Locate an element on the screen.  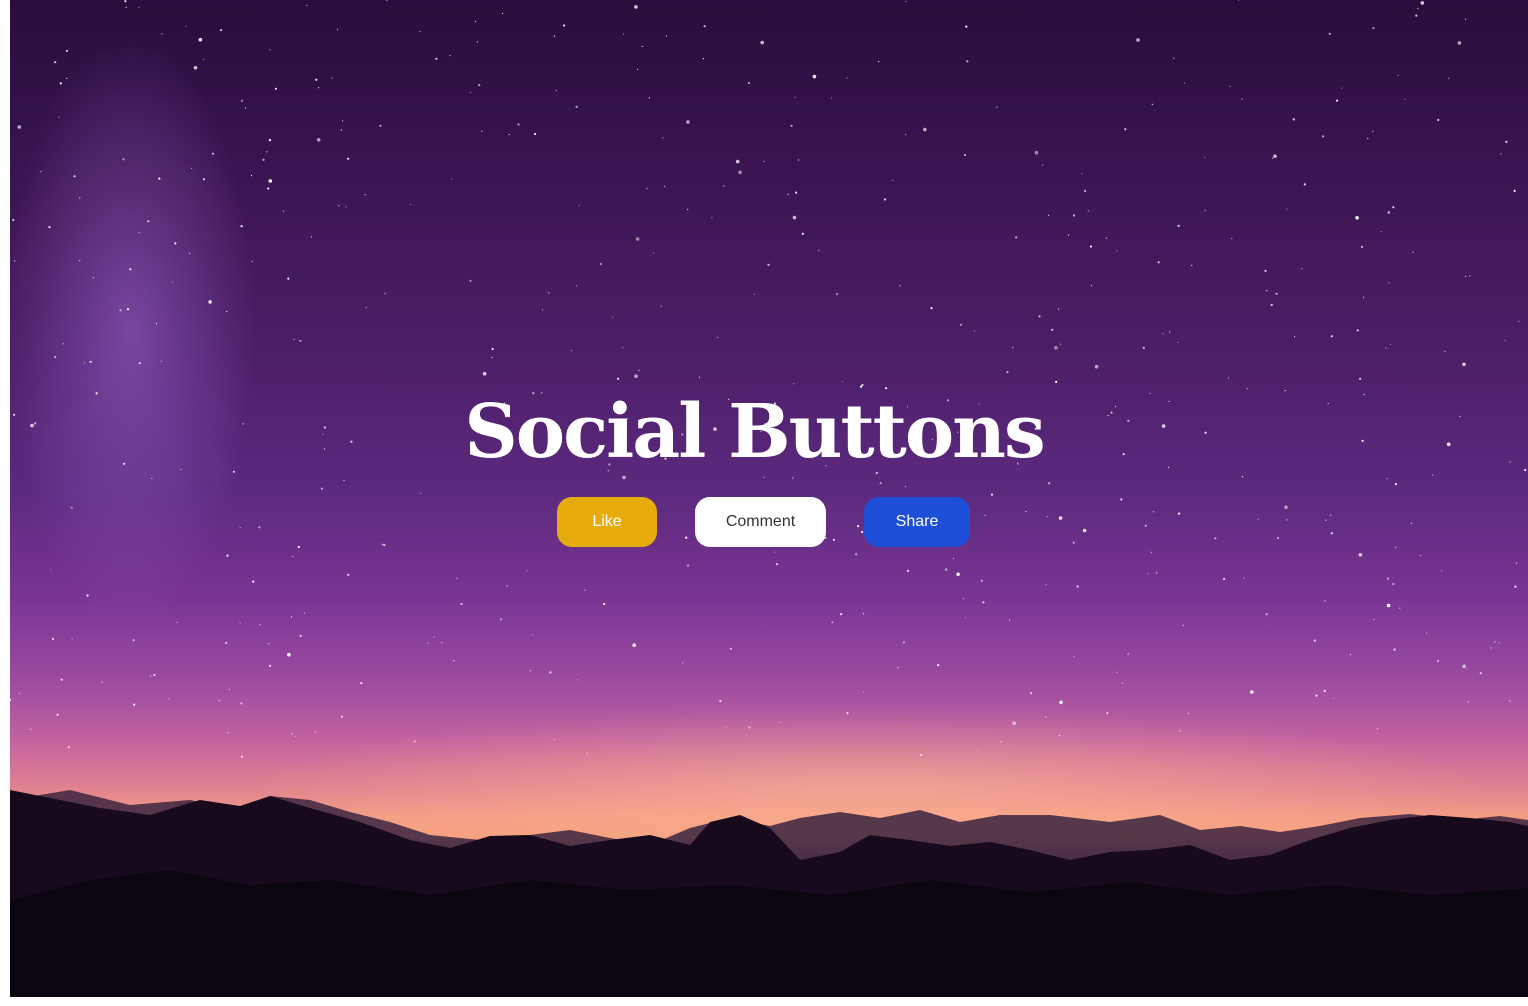
social-button-row: Like Comment Share is located at coordinates (759, 522).